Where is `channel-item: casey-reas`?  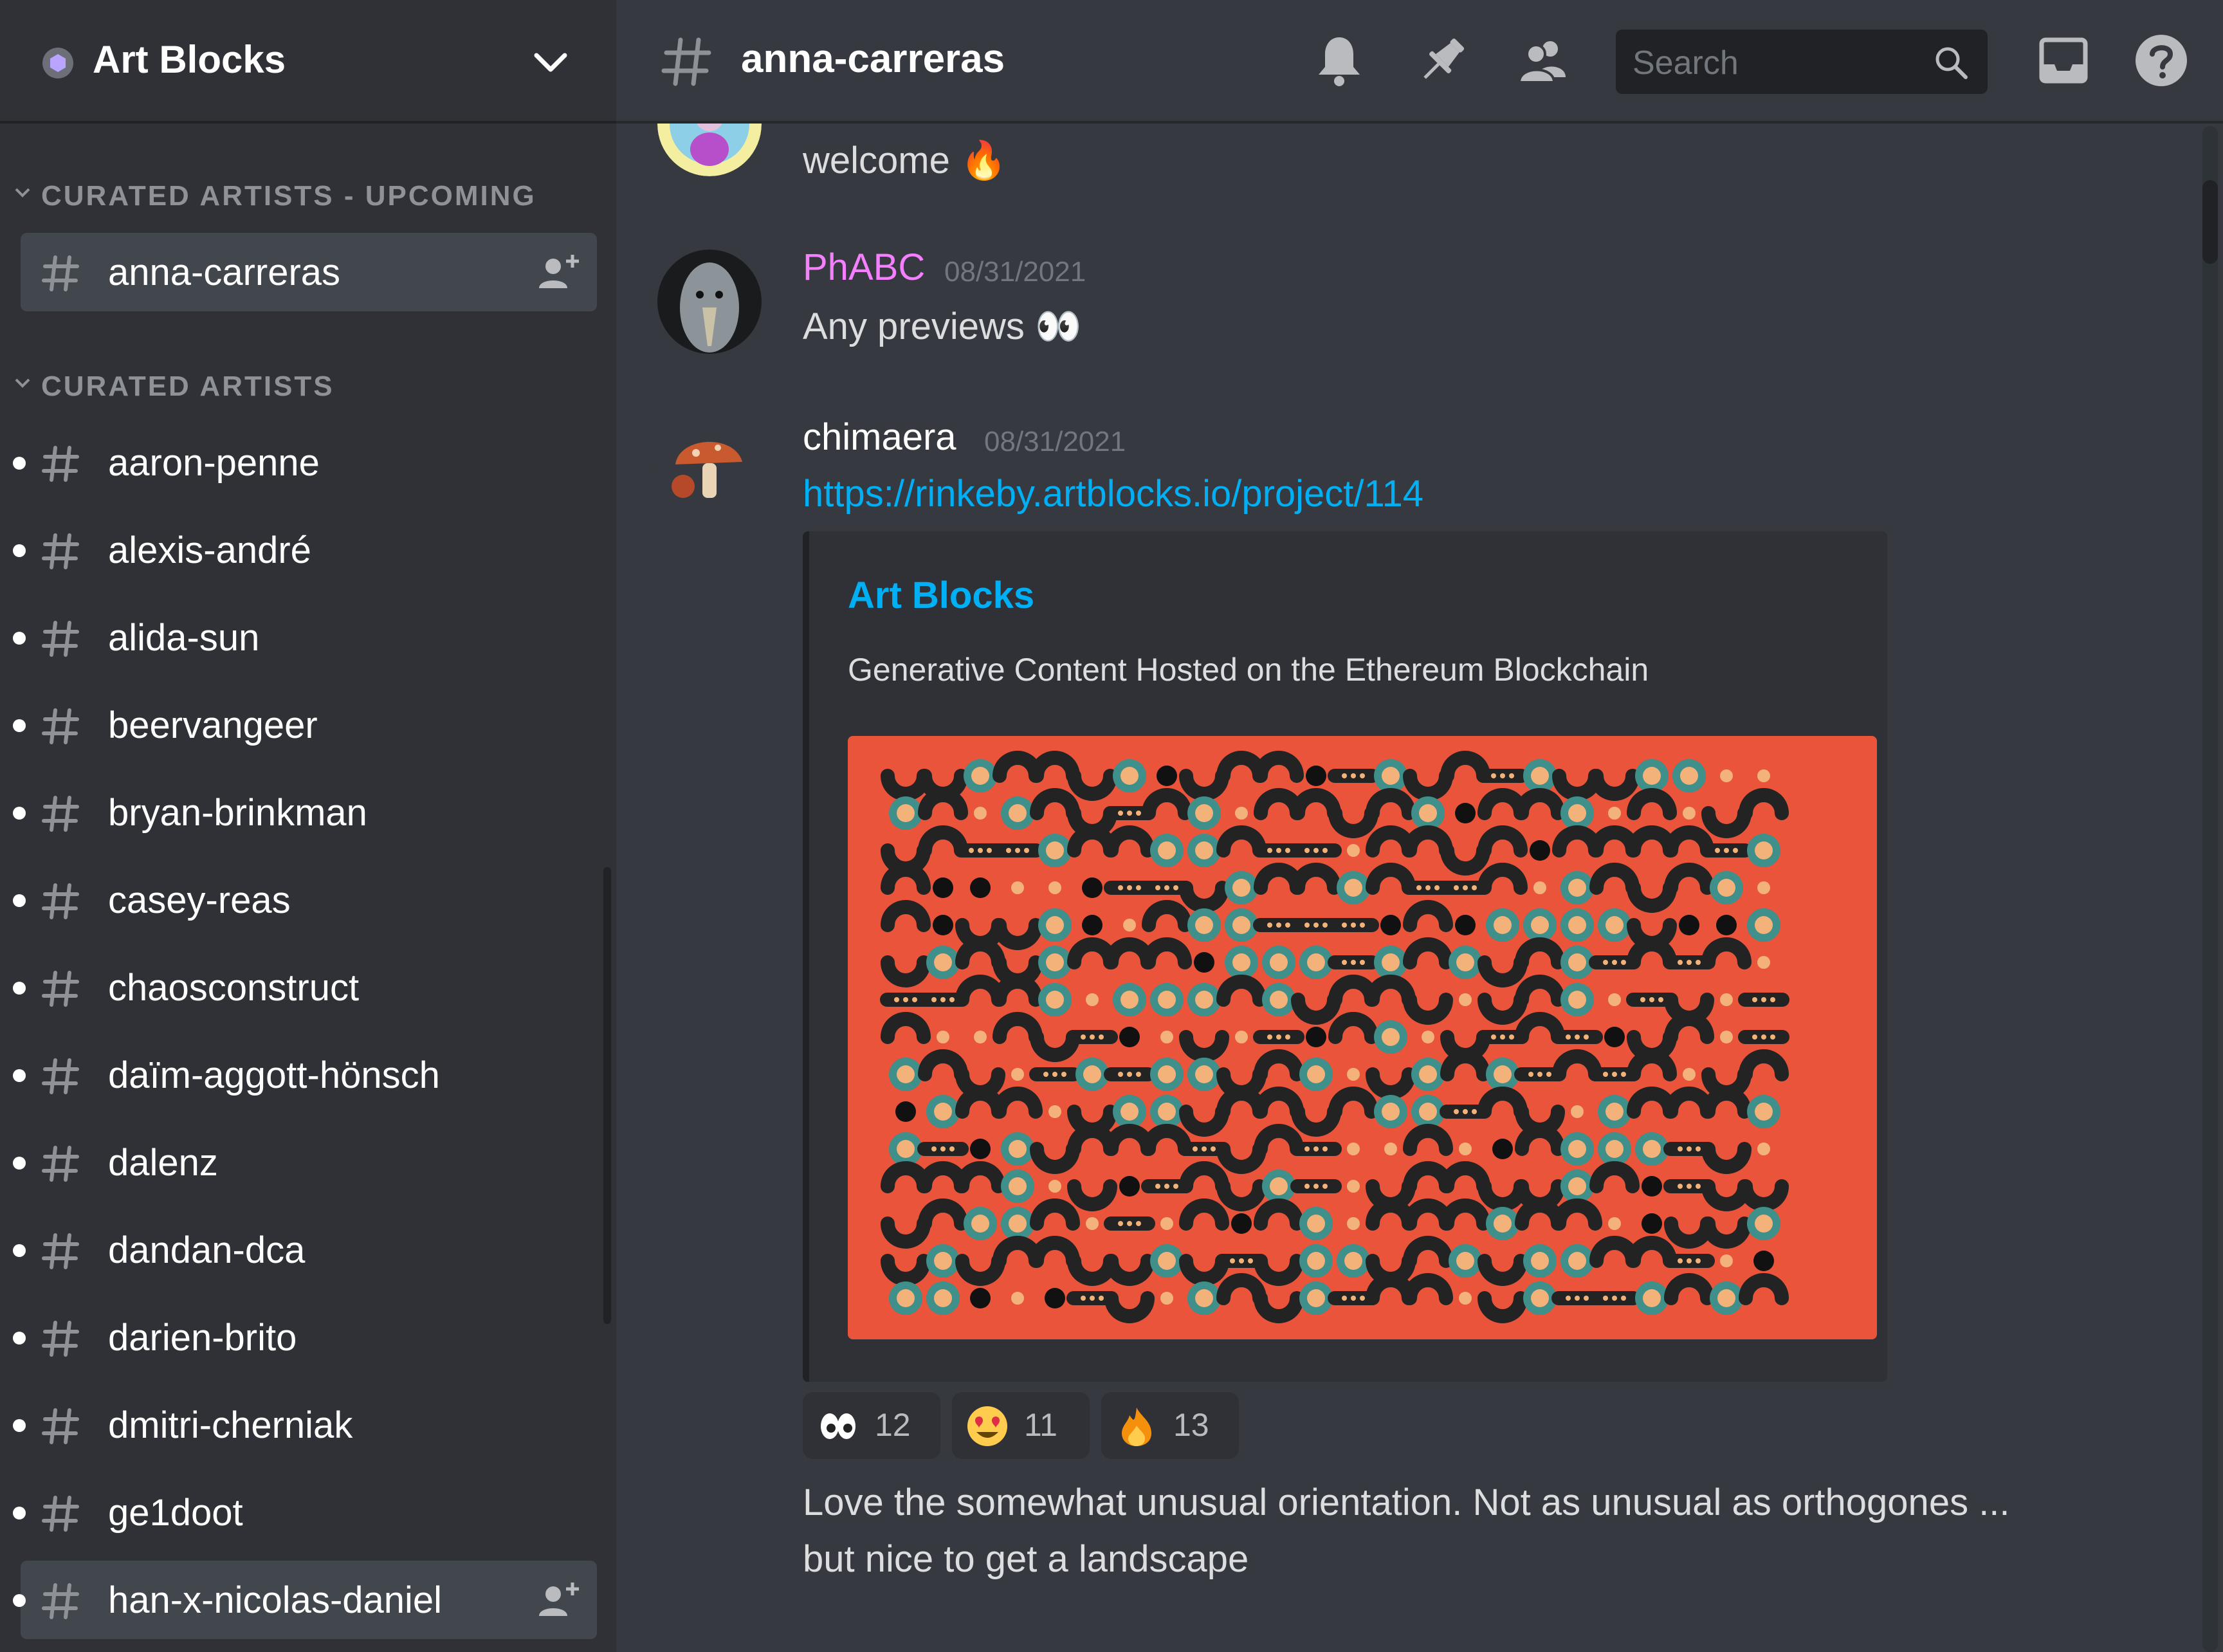 channel-item: casey-reas is located at coordinates (305, 900).